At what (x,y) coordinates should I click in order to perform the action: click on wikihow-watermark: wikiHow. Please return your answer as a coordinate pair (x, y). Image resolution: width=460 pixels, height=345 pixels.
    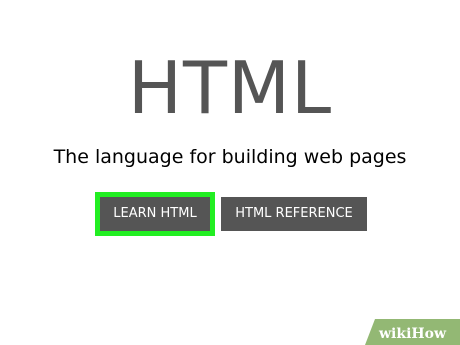
    Looking at the image, I should click on (412, 332).